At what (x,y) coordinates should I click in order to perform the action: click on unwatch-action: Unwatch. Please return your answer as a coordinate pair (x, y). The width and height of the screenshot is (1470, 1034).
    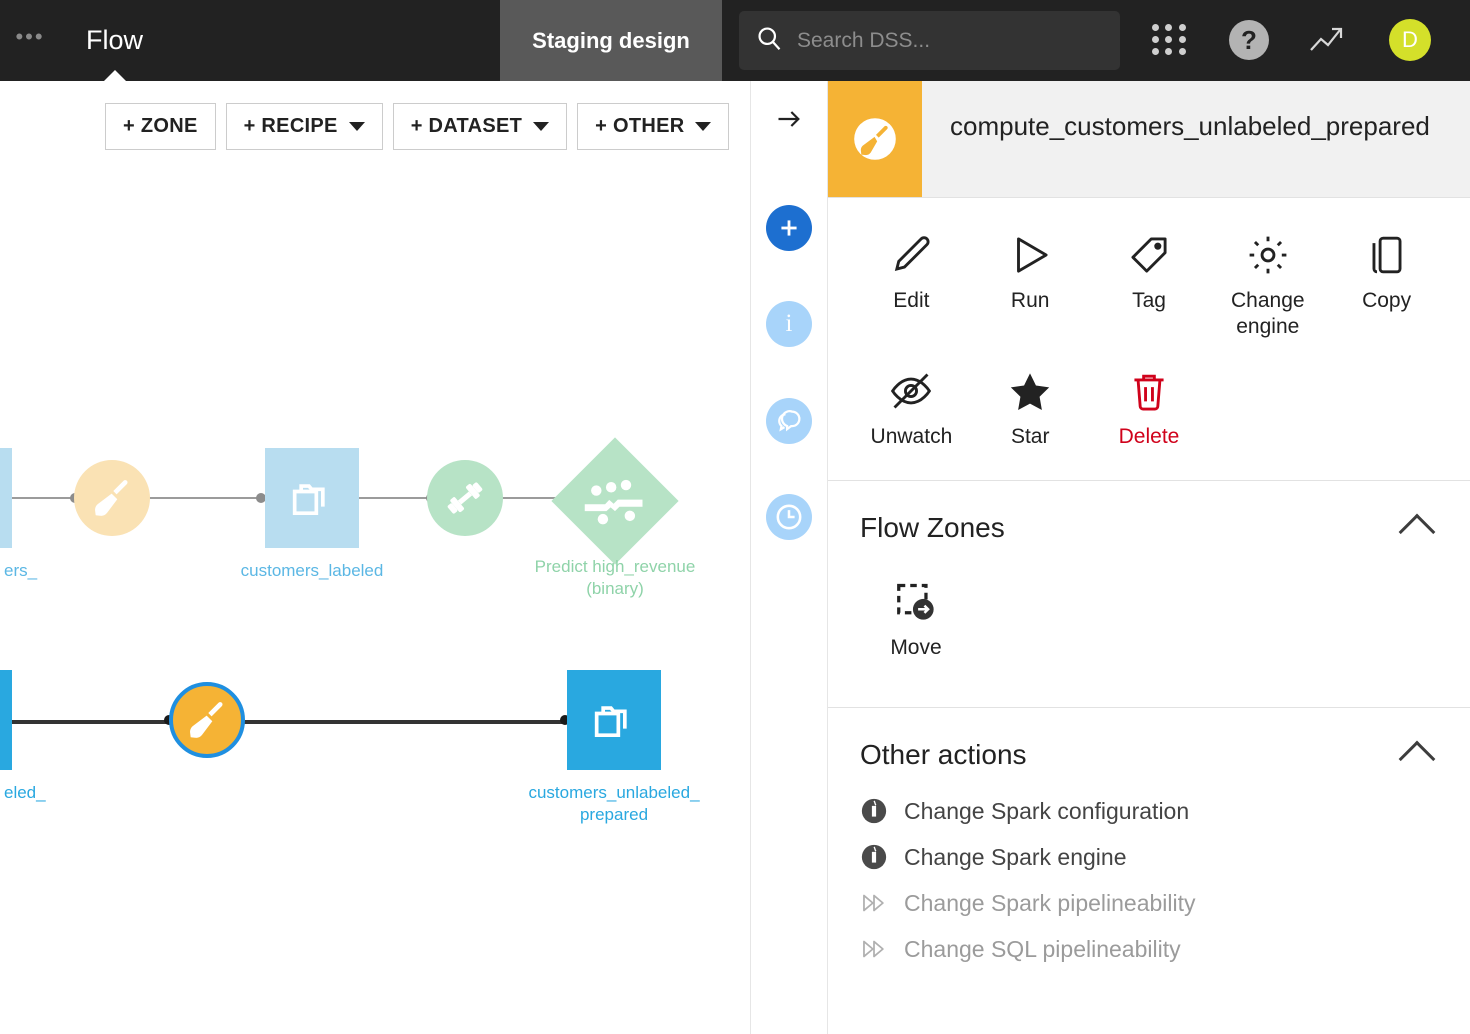
    Looking at the image, I should click on (911, 409).